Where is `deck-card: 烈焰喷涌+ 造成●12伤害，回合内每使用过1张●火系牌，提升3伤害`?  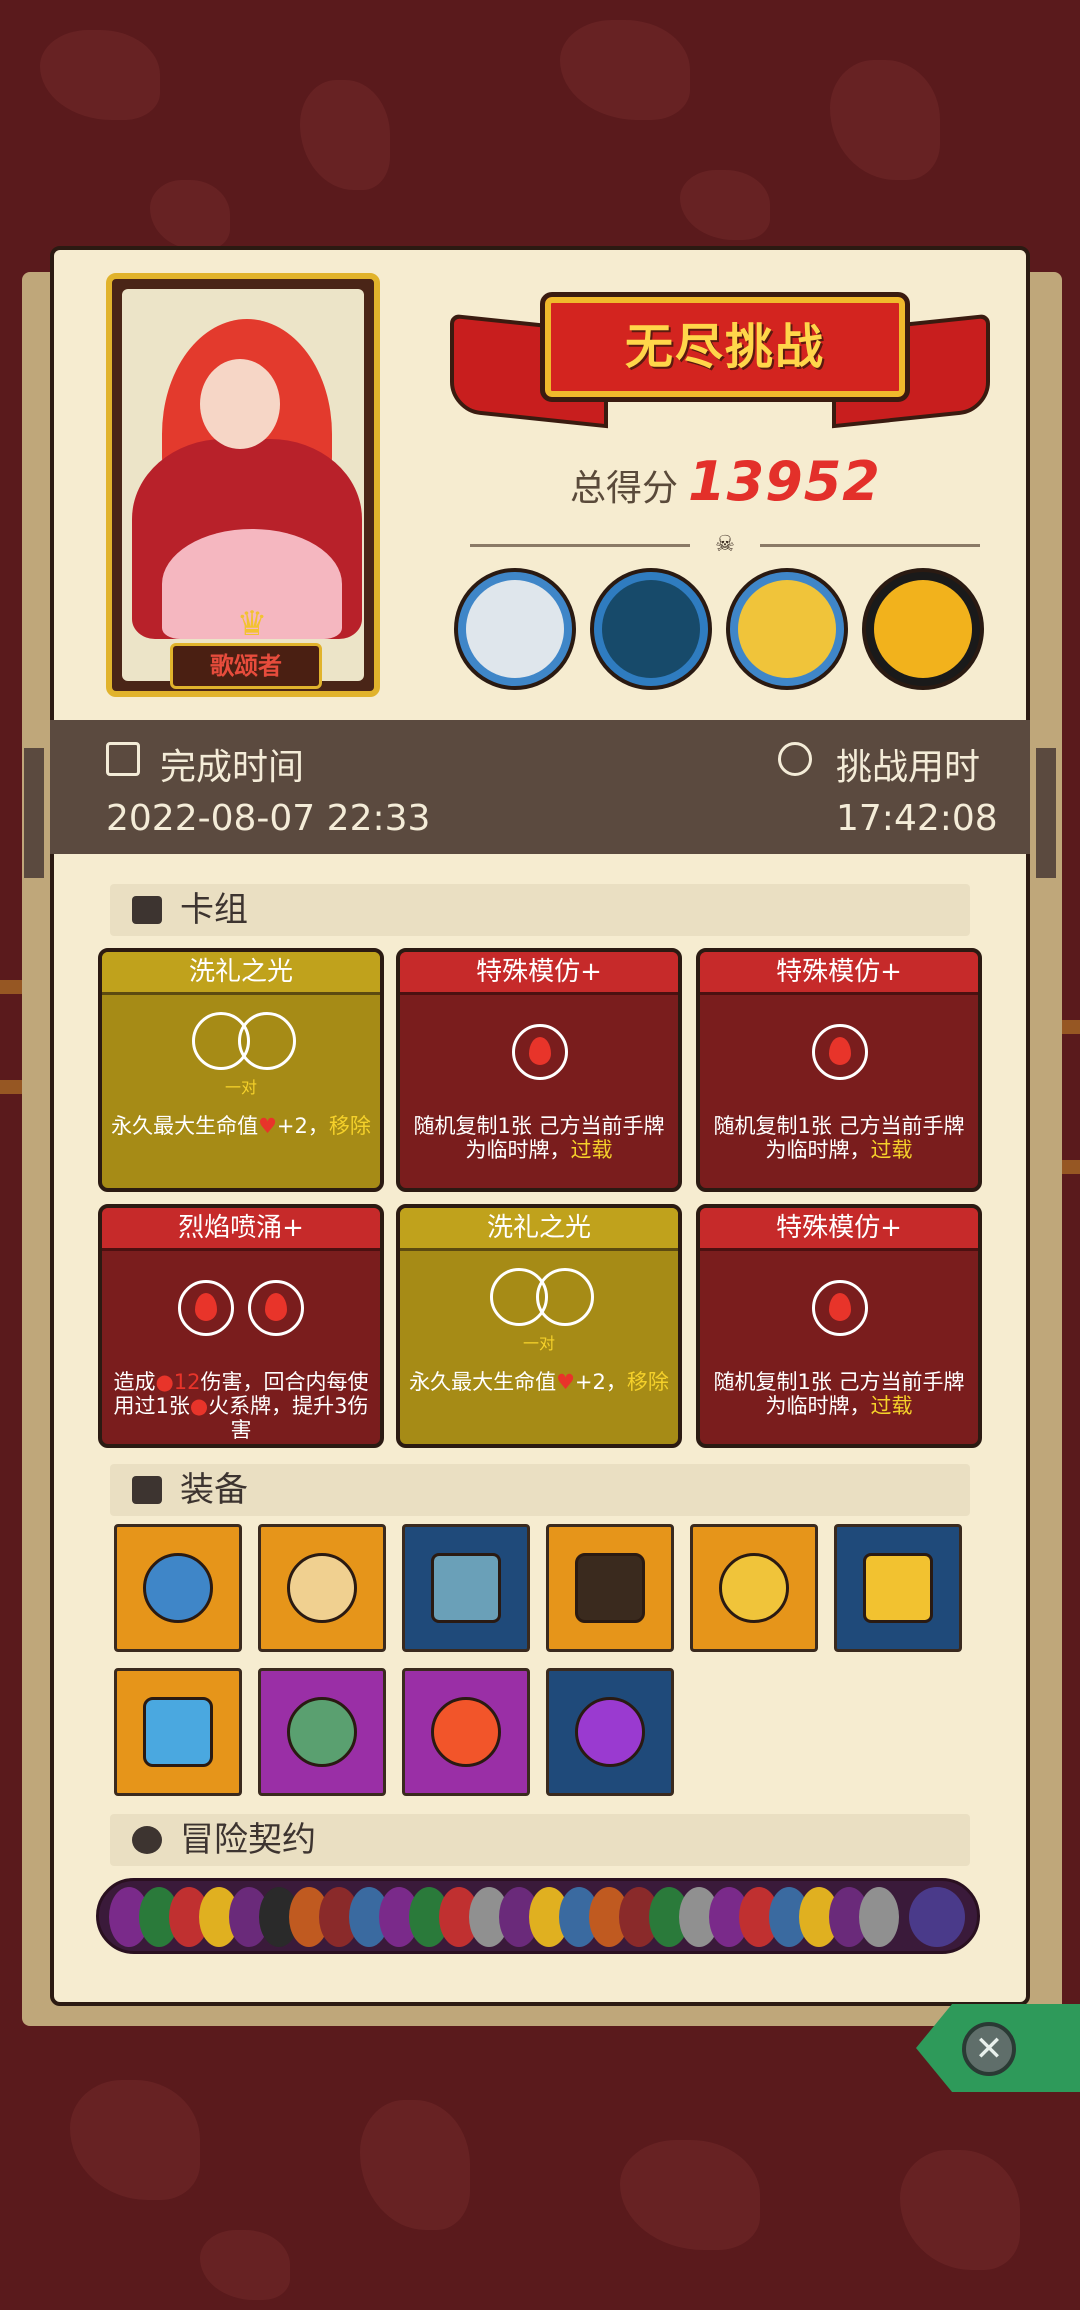
deck-card: 烈焰喷涌+ 造成●12伤害，回合内每使用过1张●火系牌，提升3伤害 is located at coordinates (241, 1326).